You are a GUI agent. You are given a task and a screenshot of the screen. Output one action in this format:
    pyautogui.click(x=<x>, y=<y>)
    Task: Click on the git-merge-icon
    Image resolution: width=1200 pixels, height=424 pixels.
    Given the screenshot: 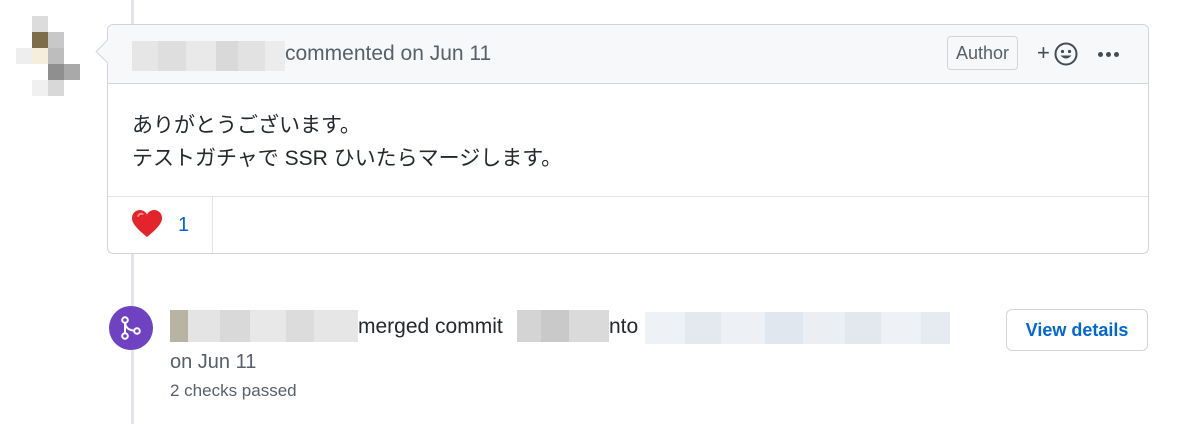 What is the action you would take?
    pyautogui.click(x=131, y=328)
    